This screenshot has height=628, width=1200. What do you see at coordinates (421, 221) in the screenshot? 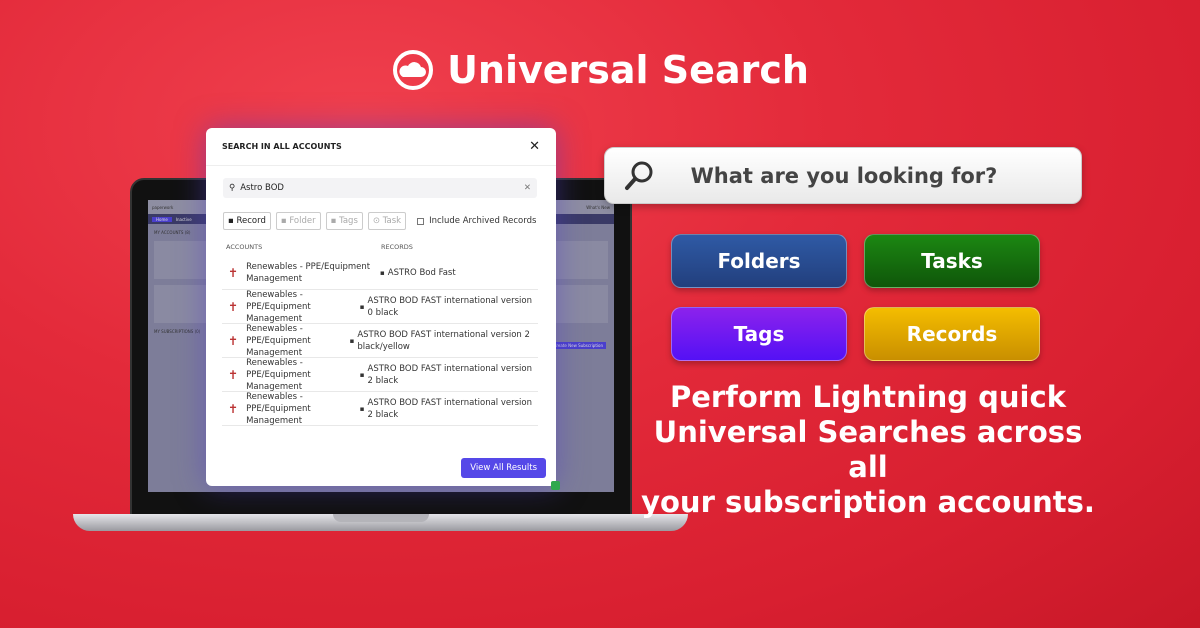
I see `archived-checkbox` at bounding box center [421, 221].